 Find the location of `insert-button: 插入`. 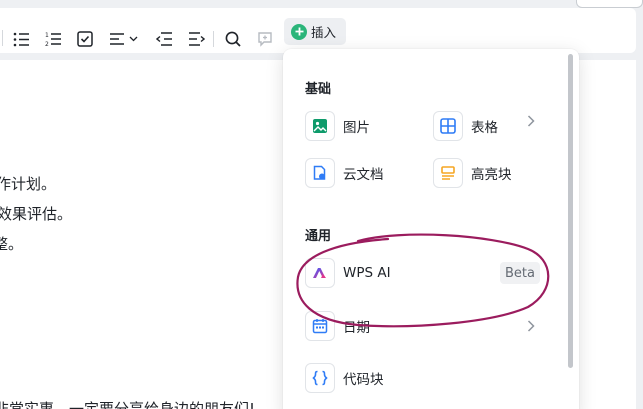

insert-button: 插入 is located at coordinates (315, 31).